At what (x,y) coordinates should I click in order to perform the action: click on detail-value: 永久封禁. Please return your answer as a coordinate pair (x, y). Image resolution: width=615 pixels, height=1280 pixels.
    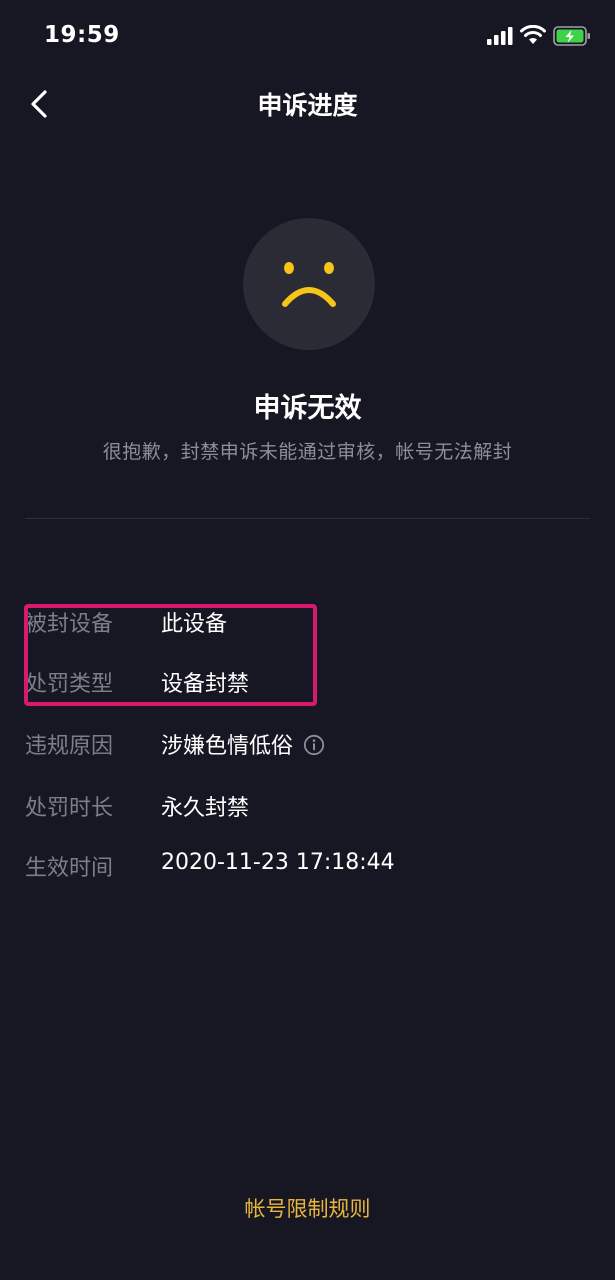
    Looking at the image, I should click on (205, 808).